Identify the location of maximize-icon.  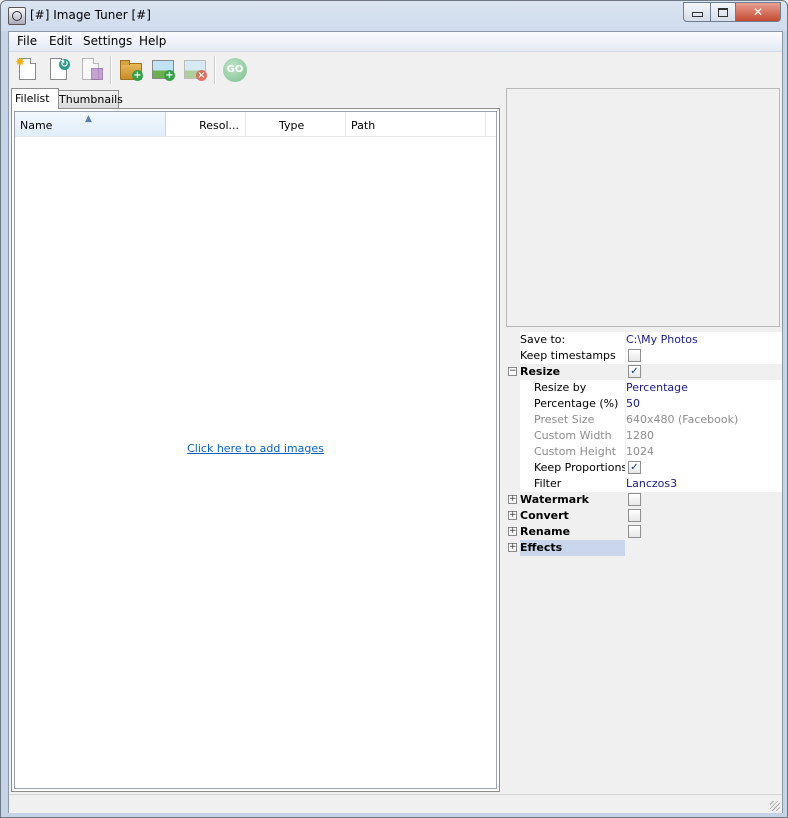
(723, 12).